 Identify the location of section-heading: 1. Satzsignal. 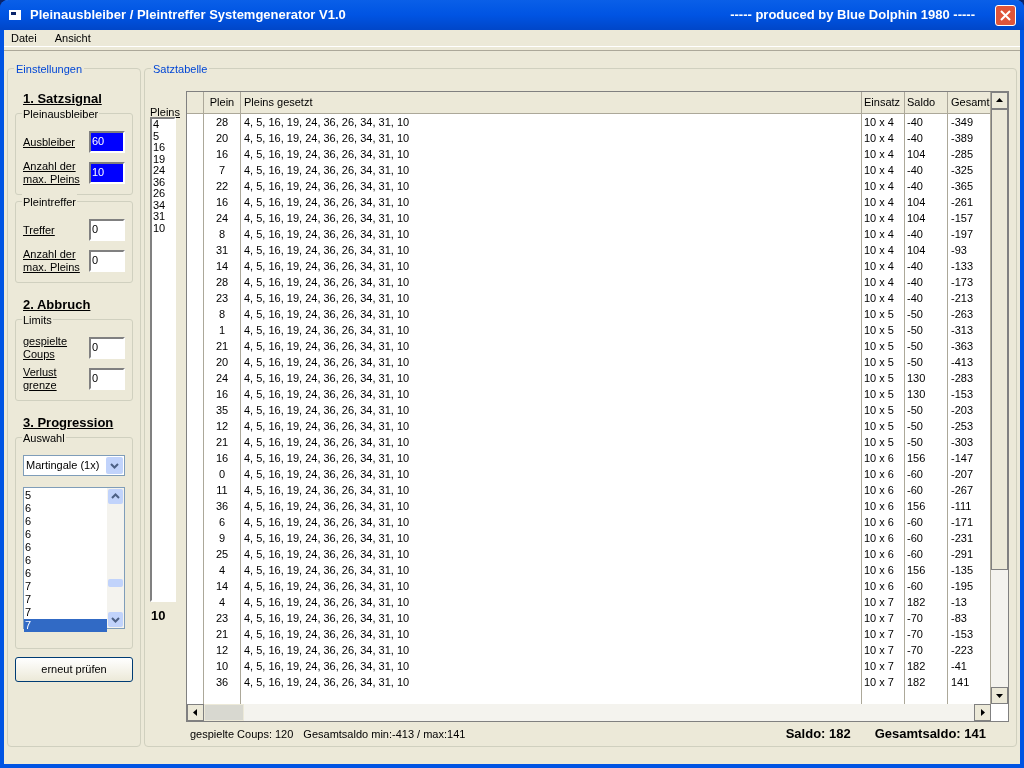
(62, 99).